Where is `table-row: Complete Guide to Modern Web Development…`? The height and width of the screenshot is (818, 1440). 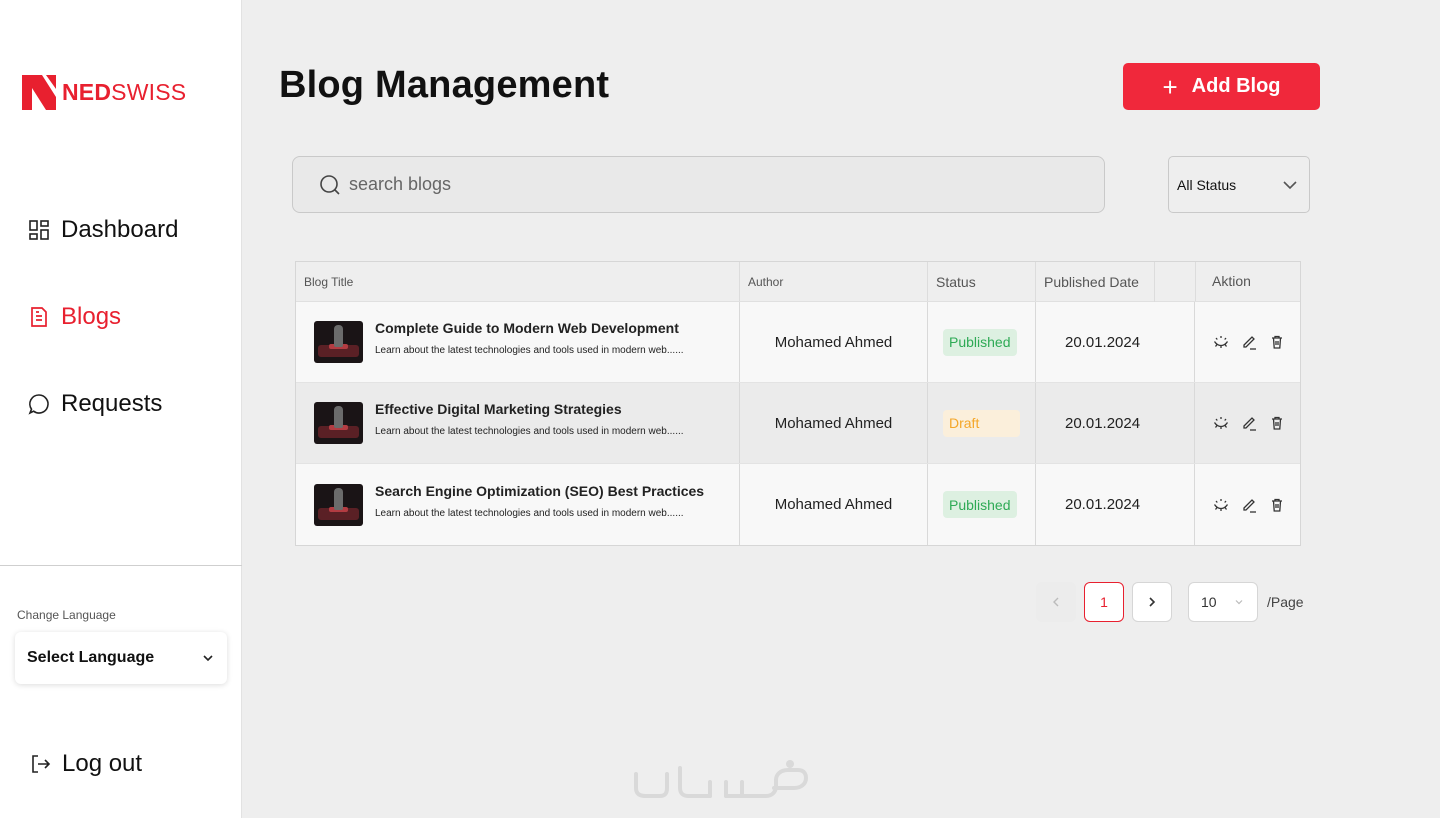 table-row: Complete Guide to Modern Web Development… is located at coordinates (798, 342).